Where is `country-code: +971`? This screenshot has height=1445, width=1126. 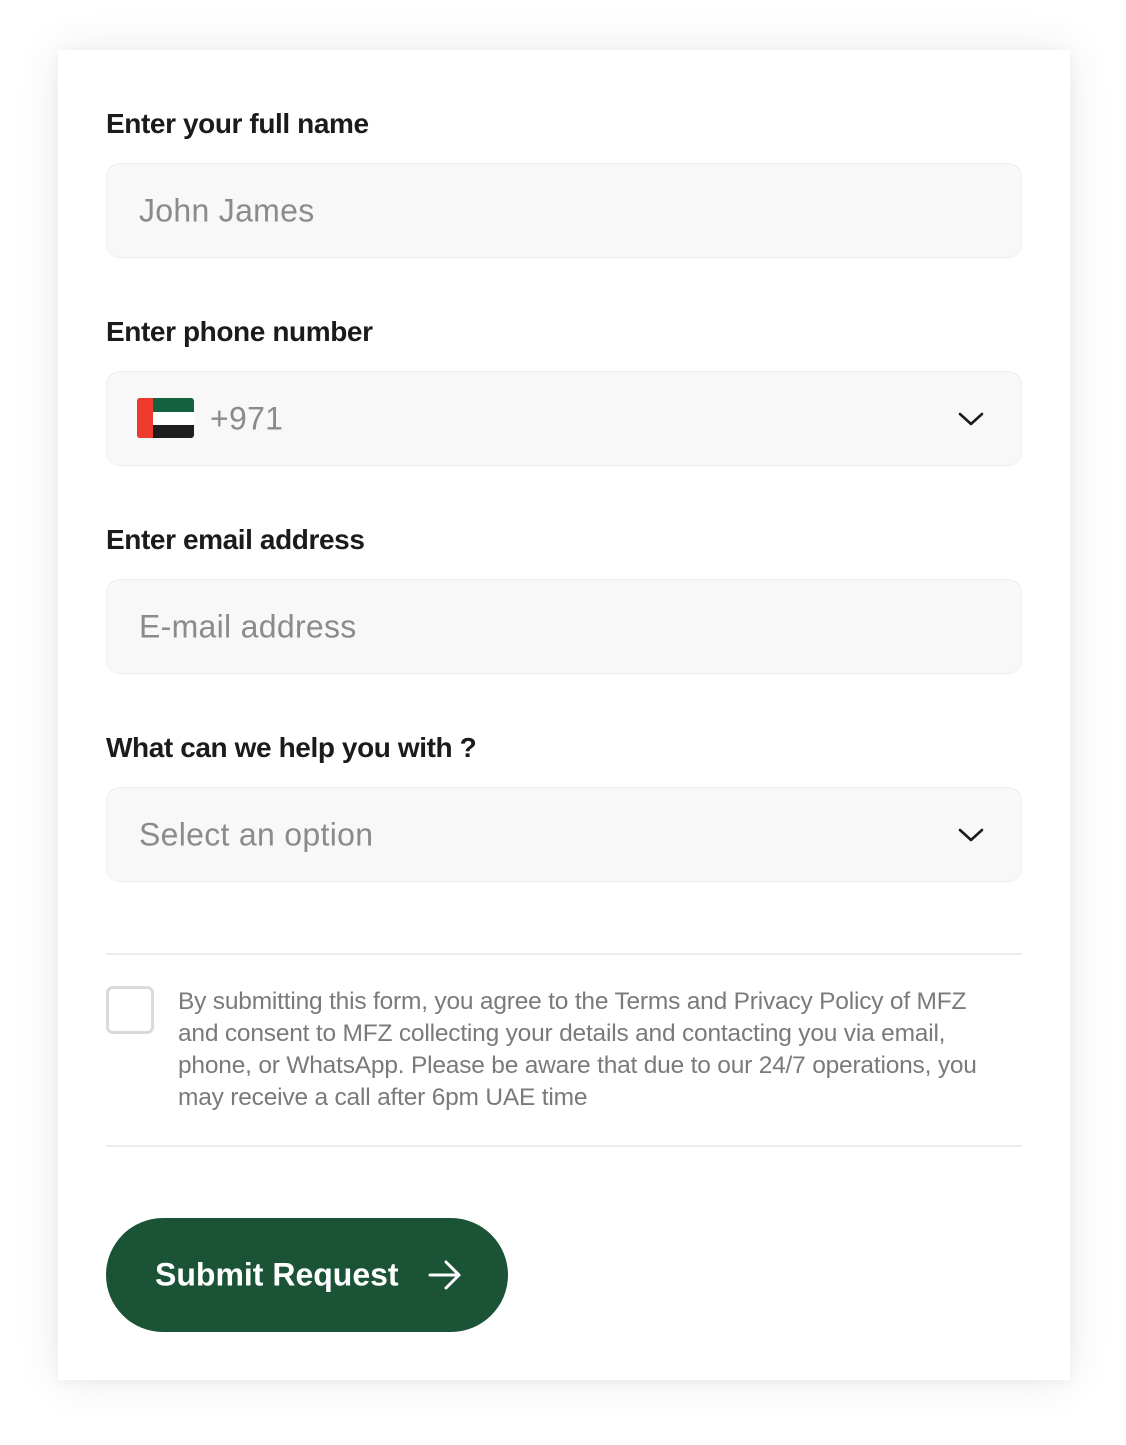 country-code: +971 is located at coordinates (247, 418).